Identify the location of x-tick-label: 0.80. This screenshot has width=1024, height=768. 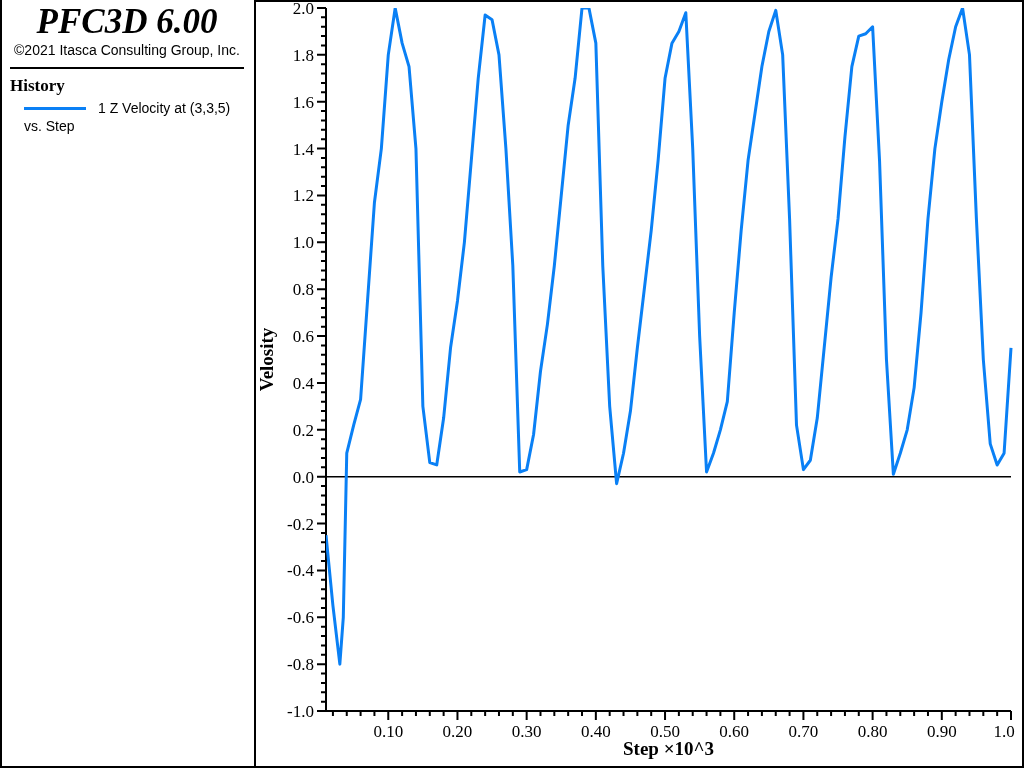
(872, 731).